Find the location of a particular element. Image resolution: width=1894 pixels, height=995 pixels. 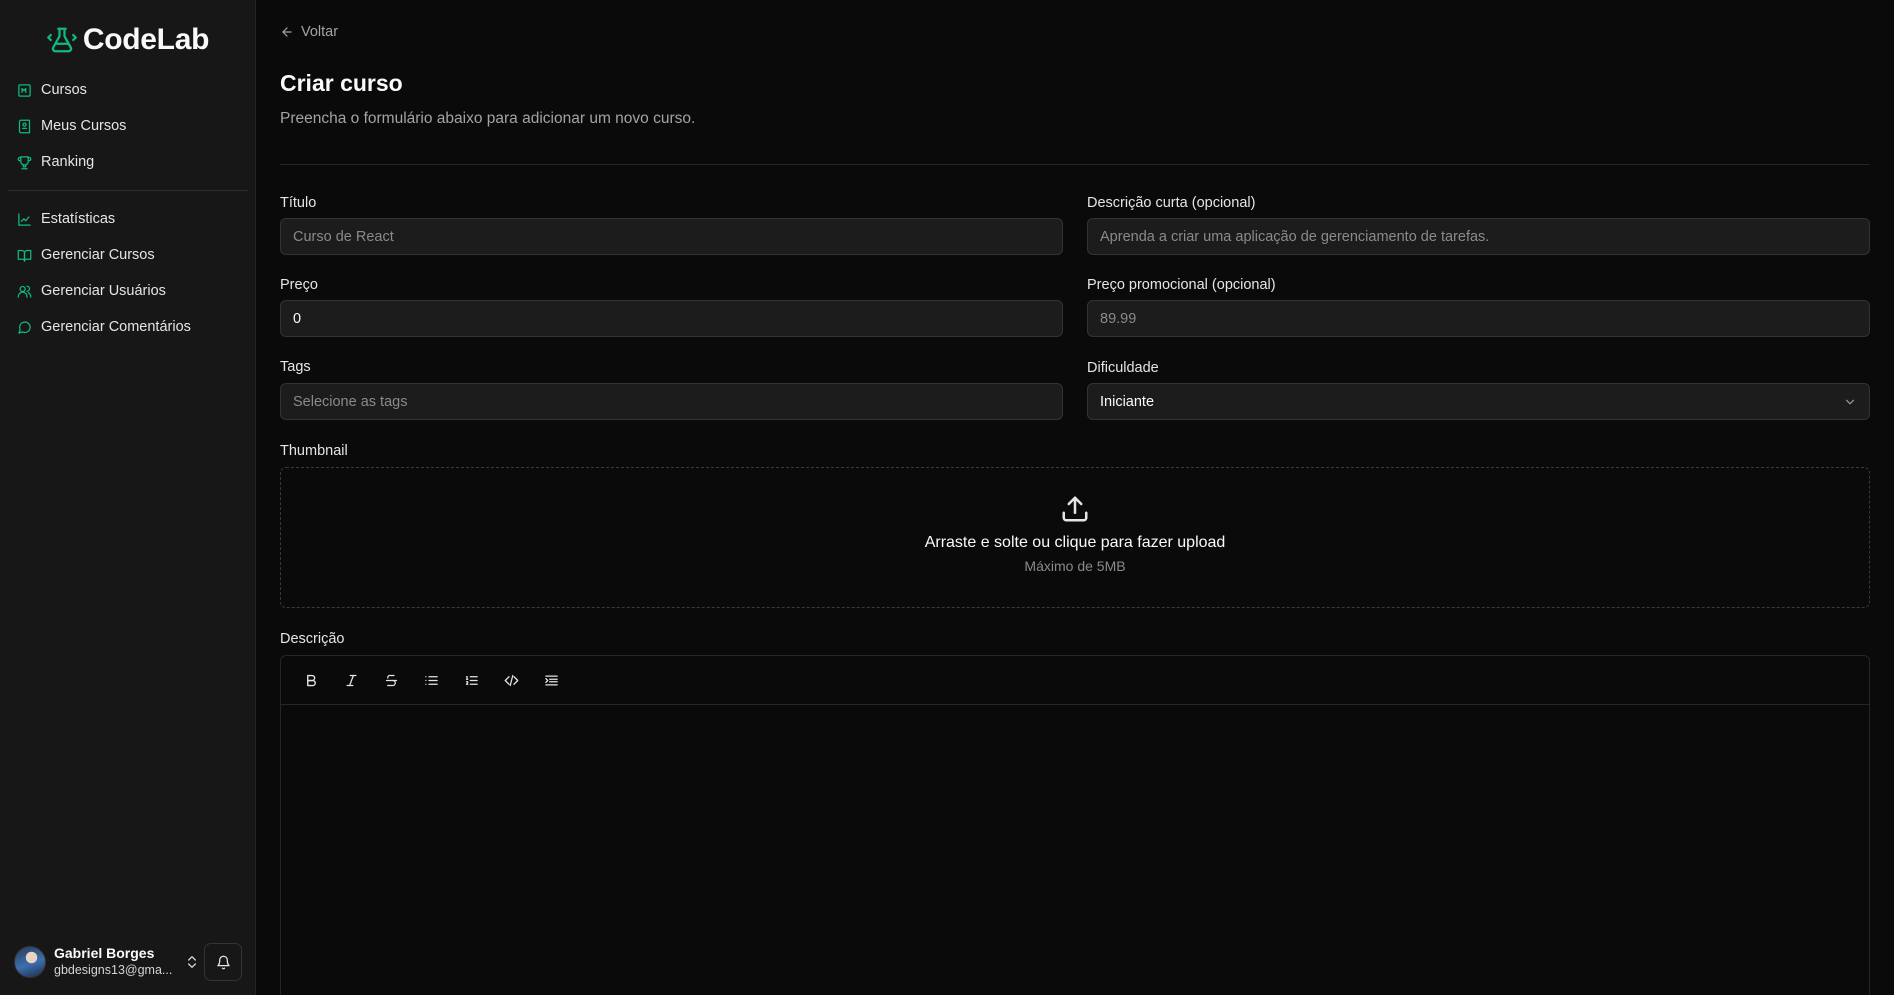

brand-logo: CodeLab is located at coordinates (128, 40).